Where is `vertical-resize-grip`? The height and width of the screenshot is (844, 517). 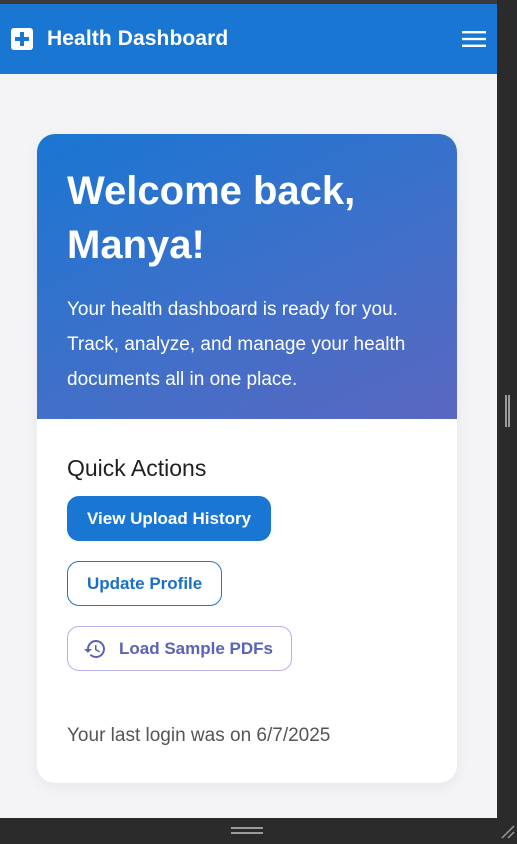 vertical-resize-grip is located at coordinates (507, 411).